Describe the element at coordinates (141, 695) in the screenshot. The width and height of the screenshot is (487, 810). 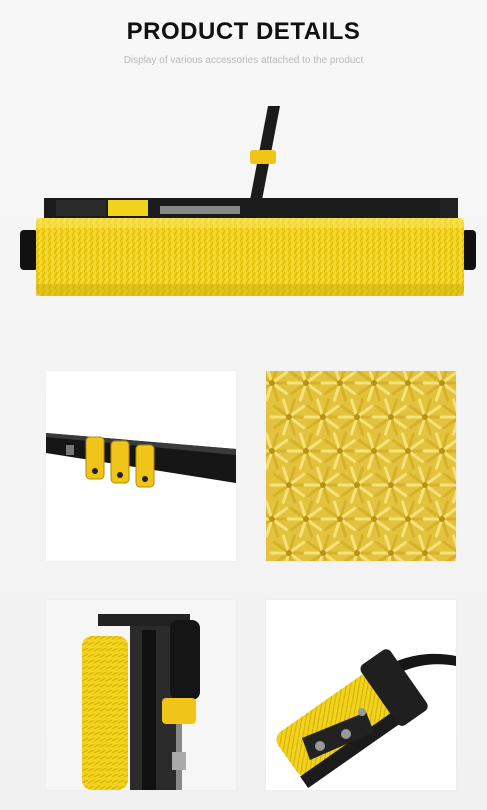
I see `brush-side-view-image` at that location.